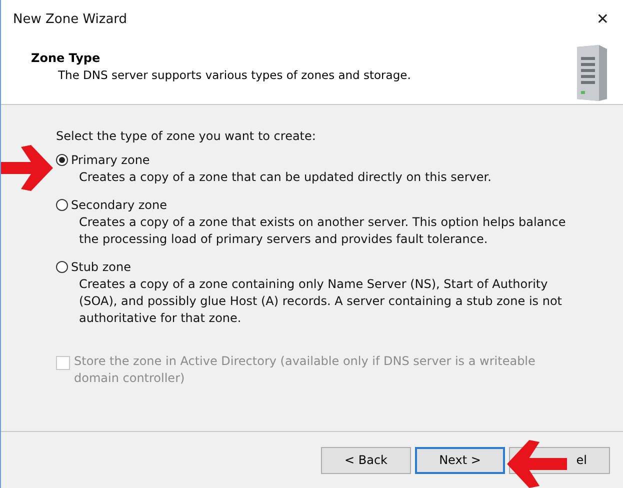 The image size is (623, 488). I want to click on option-description: Creates a copy of a zone that exists on another server. This option helps balance the processing load of primary servers and provides fault tolerance., so click(322, 231).